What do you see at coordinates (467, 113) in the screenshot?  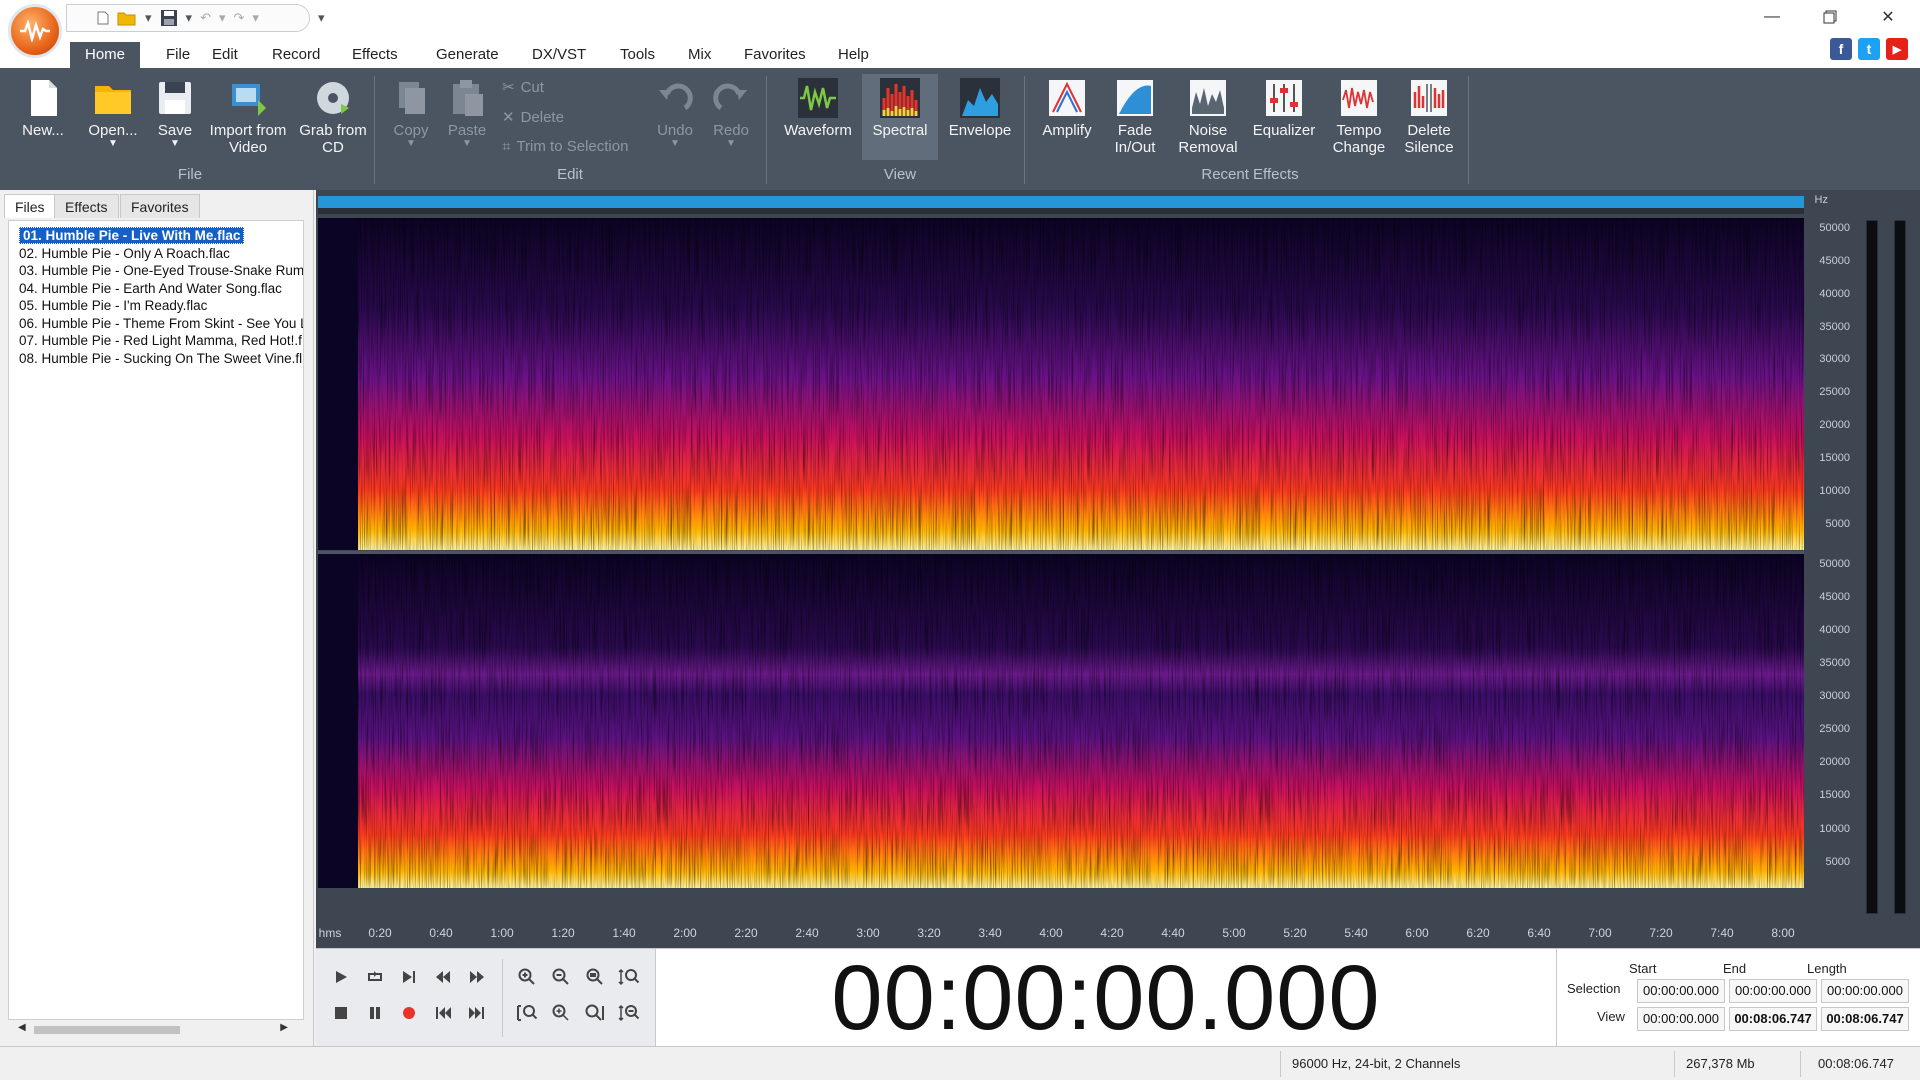 I see `paste-button: Paste ▼` at bounding box center [467, 113].